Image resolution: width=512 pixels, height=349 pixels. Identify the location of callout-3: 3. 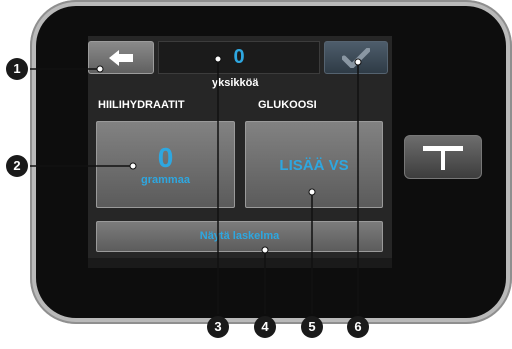
(218, 327).